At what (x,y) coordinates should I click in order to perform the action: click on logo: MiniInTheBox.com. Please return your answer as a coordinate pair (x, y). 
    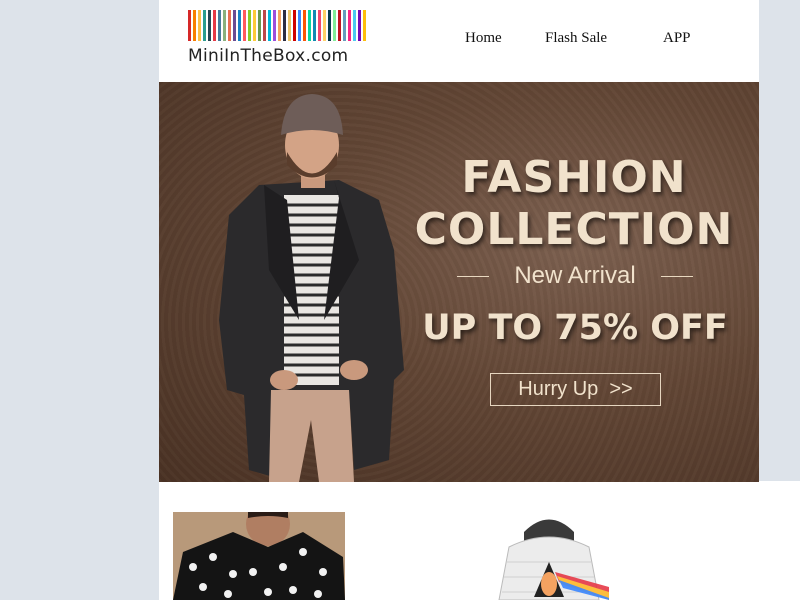
    Looking at the image, I should click on (280, 38).